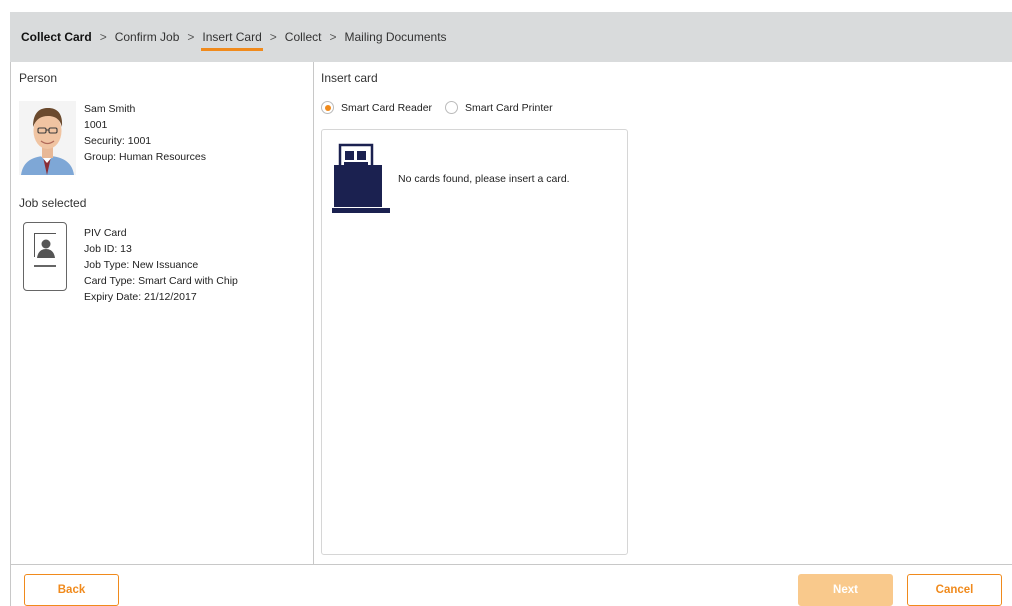  I want to click on insert-card-section-label: Insert card, so click(349, 78).